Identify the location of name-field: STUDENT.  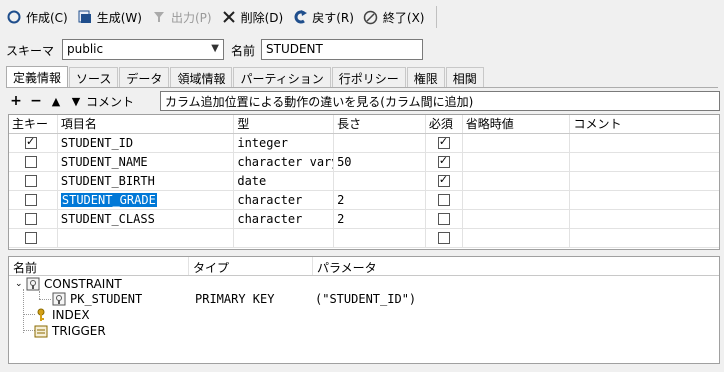
(342, 49).